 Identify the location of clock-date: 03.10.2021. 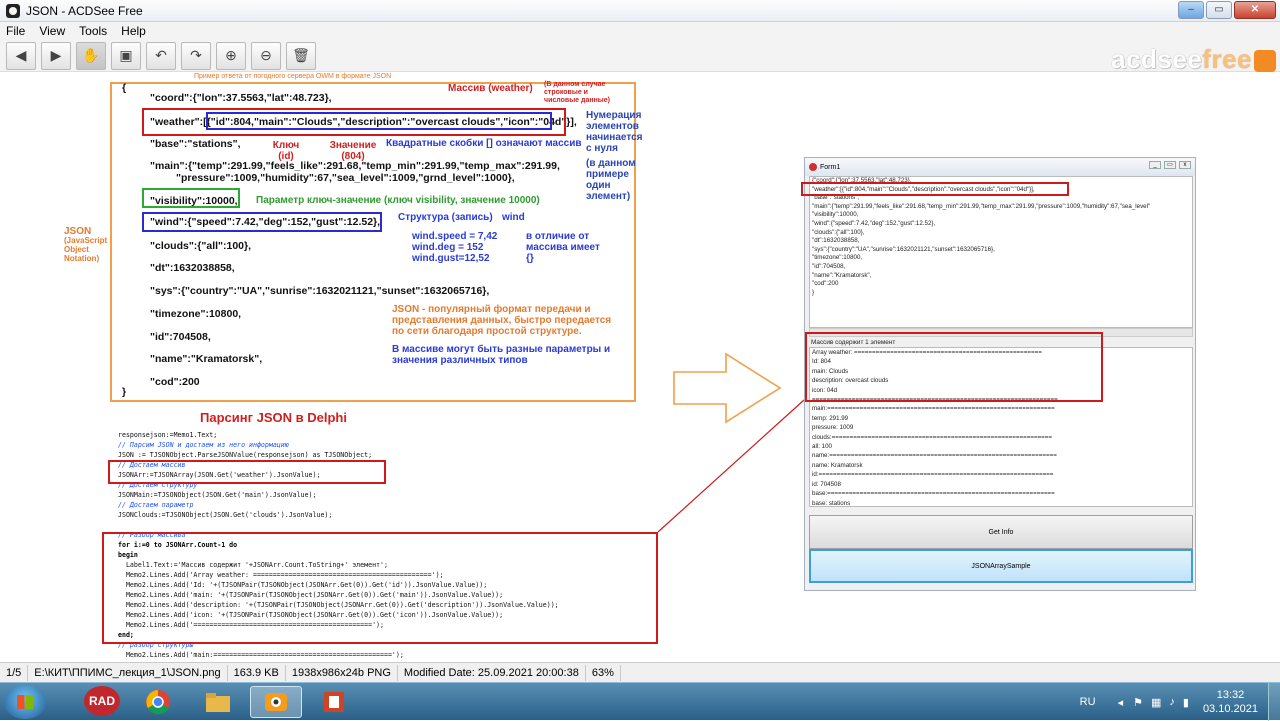
(1230, 709).